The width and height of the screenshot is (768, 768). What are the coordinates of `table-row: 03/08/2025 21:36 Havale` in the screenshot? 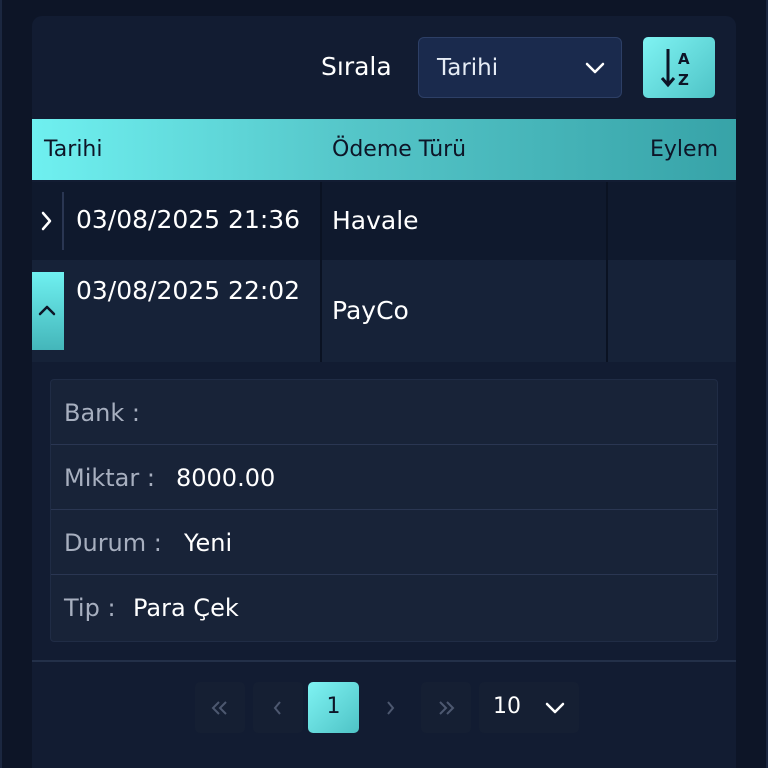 It's located at (384, 221).